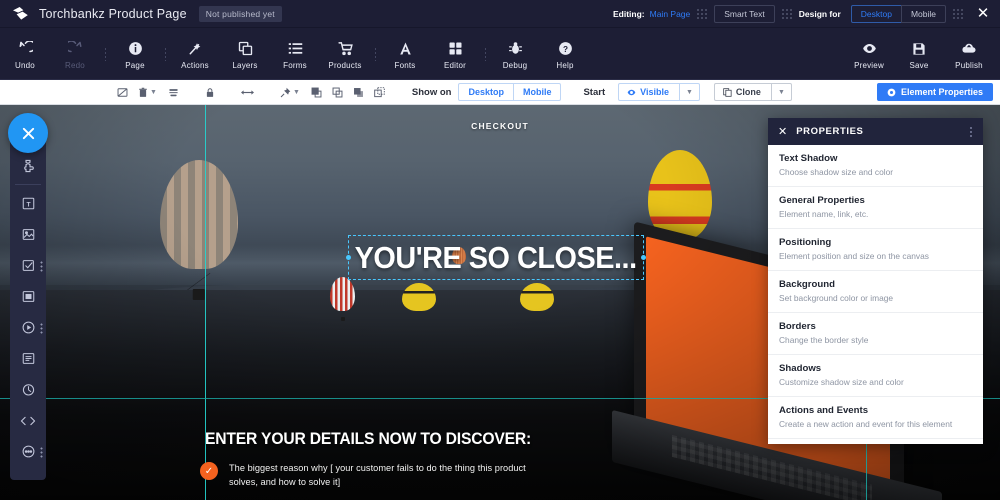 The height and width of the screenshot is (500, 1000). Describe the element at coordinates (969, 49) in the screenshot. I see `cloud-upload-icon` at that location.